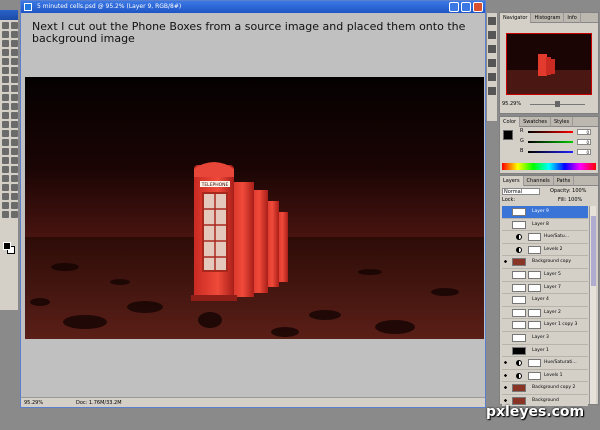  What do you see at coordinates (592, 305) in the screenshot?
I see `layers-scrollbar` at bounding box center [592, 305].